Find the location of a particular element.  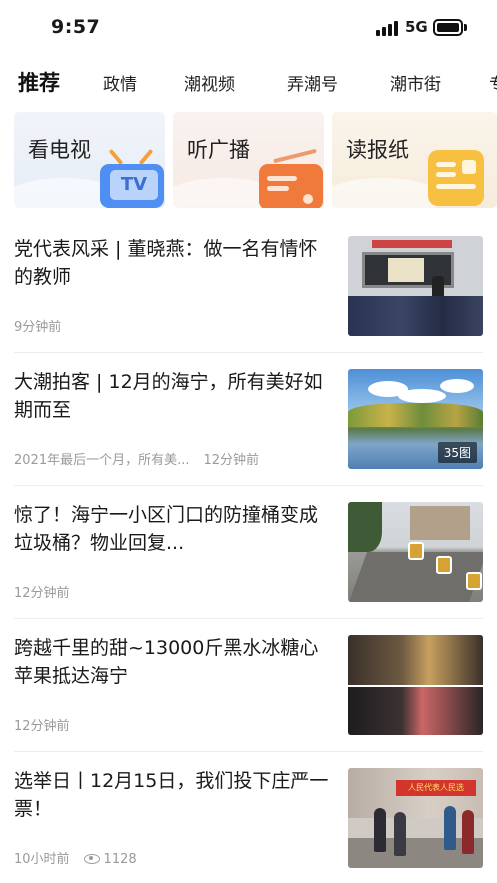

listen-radio-label: 听广播 is located at coordinates (218, 150).